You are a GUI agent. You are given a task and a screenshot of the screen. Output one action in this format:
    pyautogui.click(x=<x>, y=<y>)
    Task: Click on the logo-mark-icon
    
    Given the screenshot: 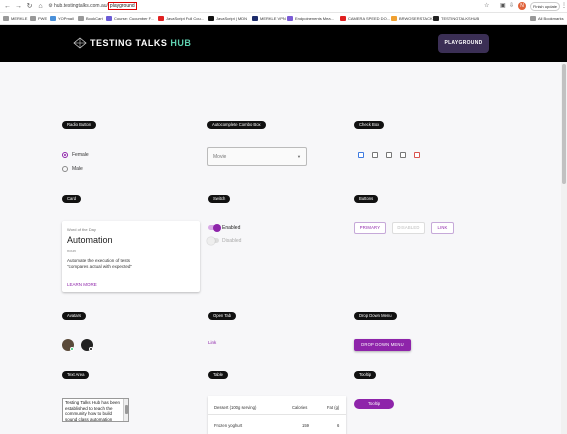 What is the action you would take?
    pyautogui.click(x=80, y=43)
    